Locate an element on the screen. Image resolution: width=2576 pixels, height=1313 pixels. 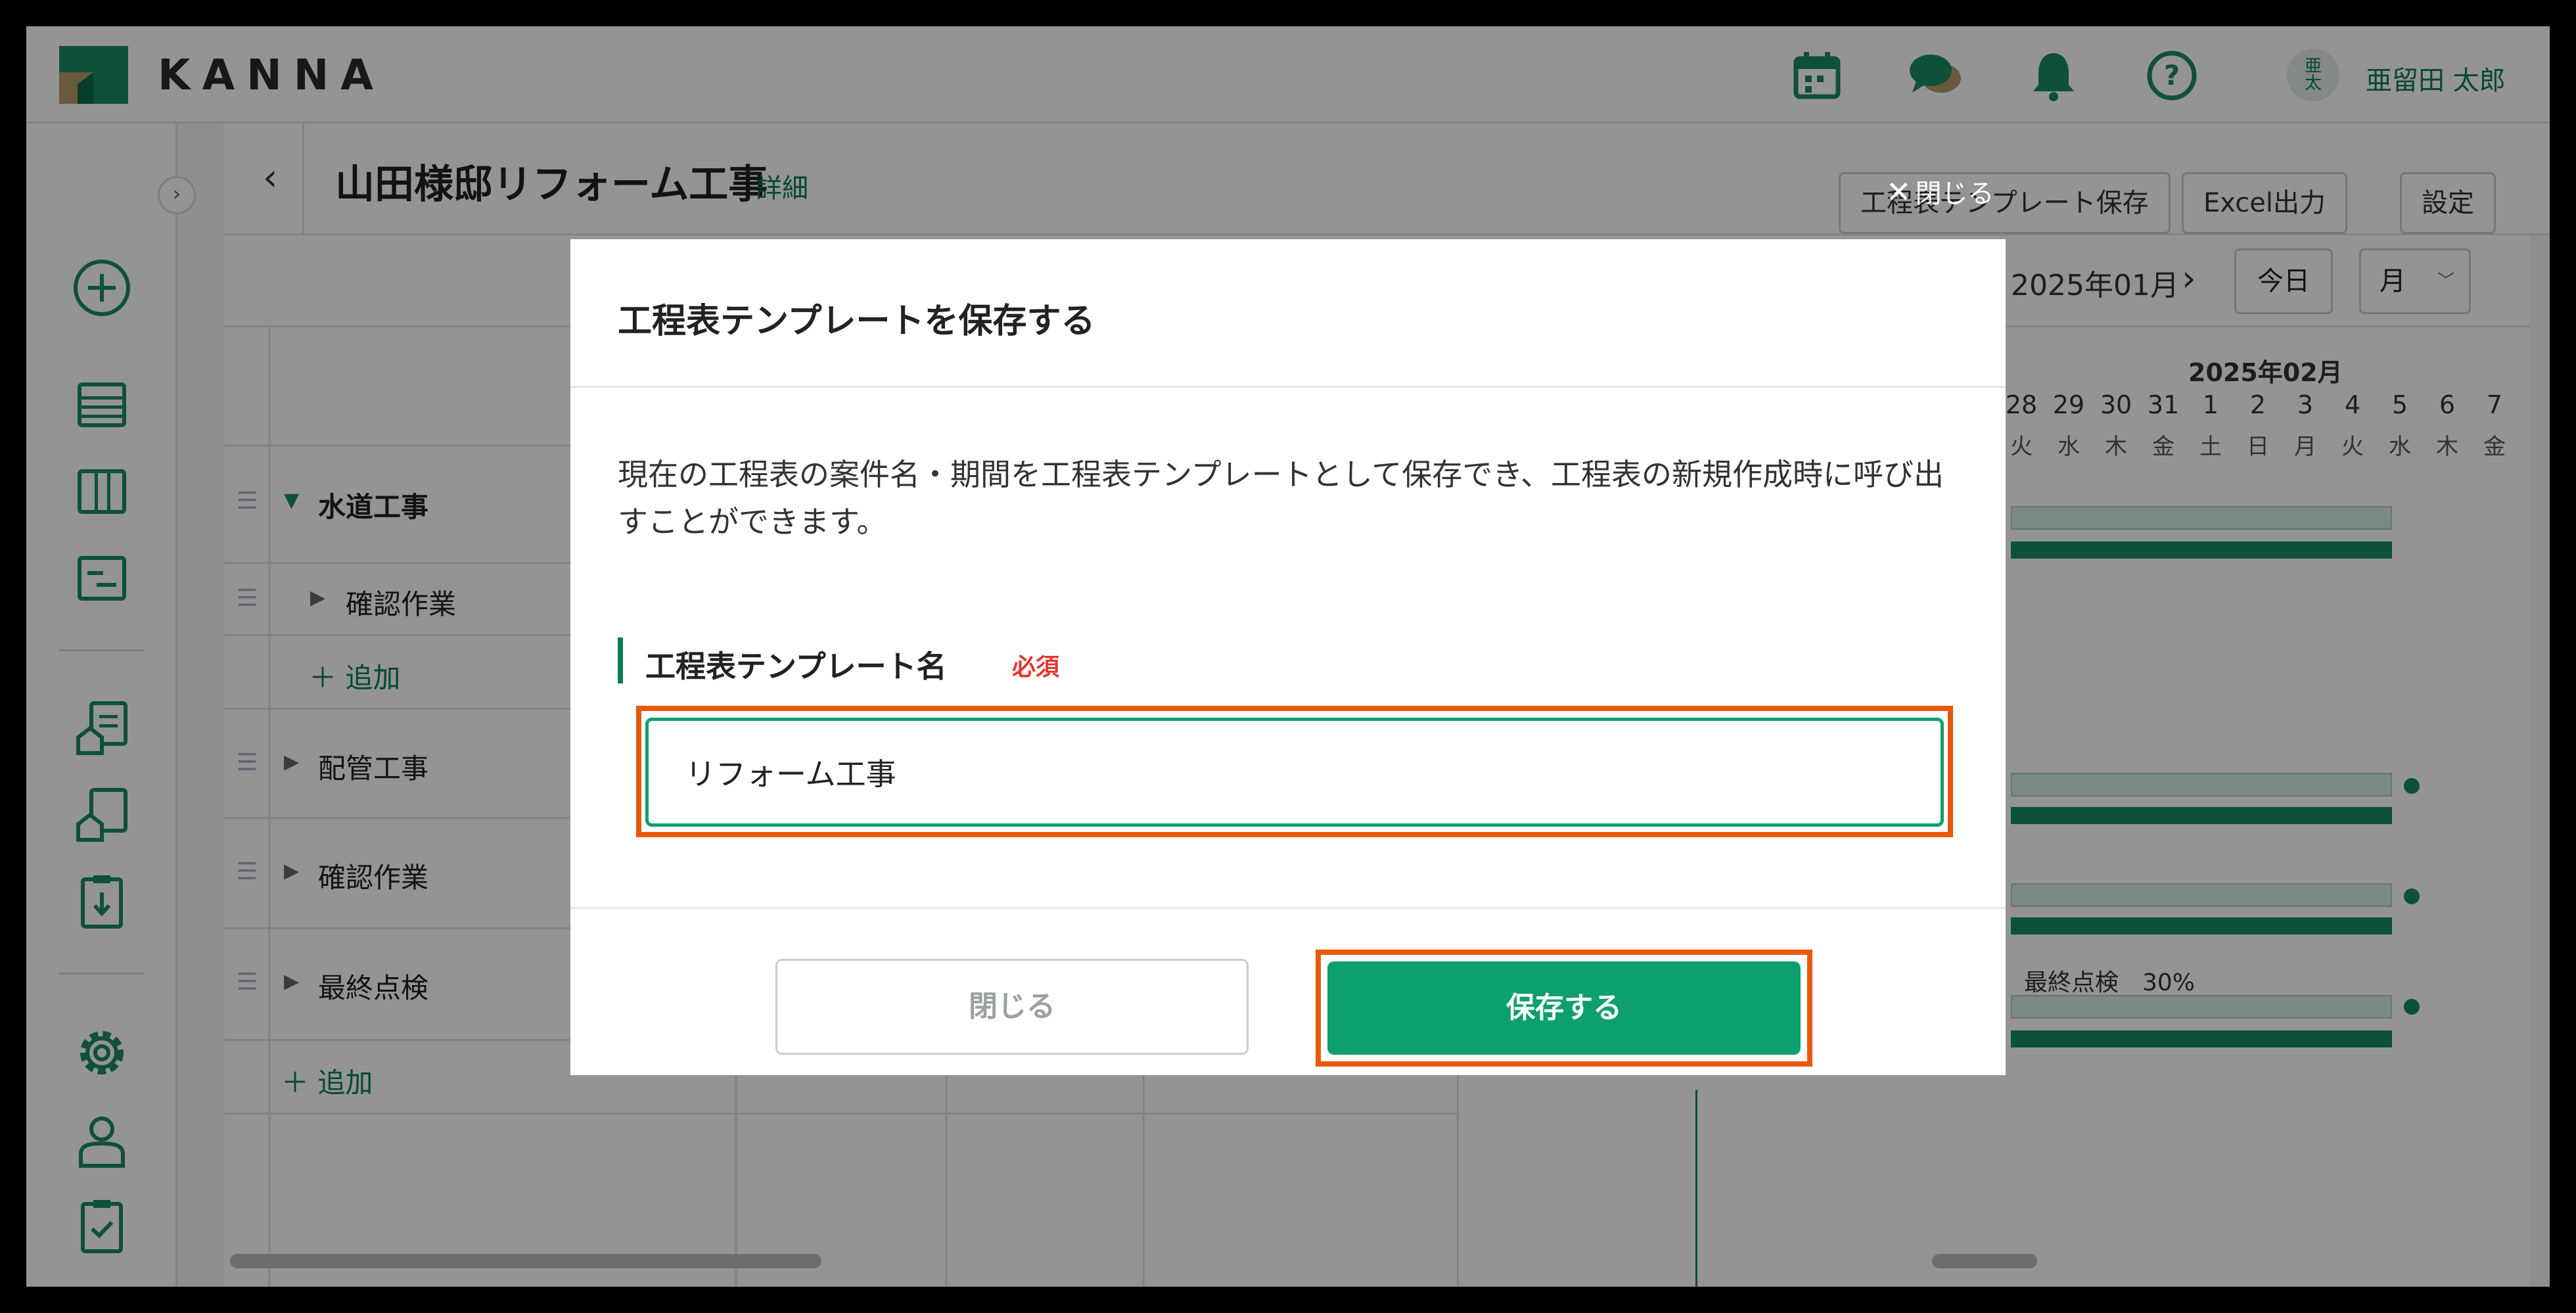
dialog-header: 工程表テンプレートを保存する is located at coordinates (1288, 313).